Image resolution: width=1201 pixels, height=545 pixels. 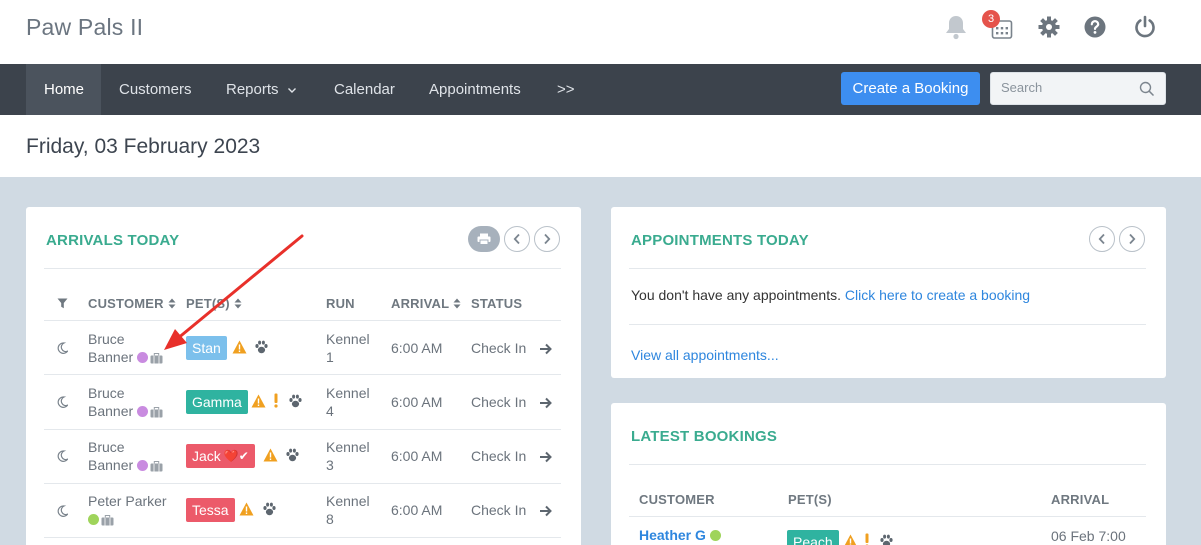 I want to click on sort-icon, so click(x=457, y=303).